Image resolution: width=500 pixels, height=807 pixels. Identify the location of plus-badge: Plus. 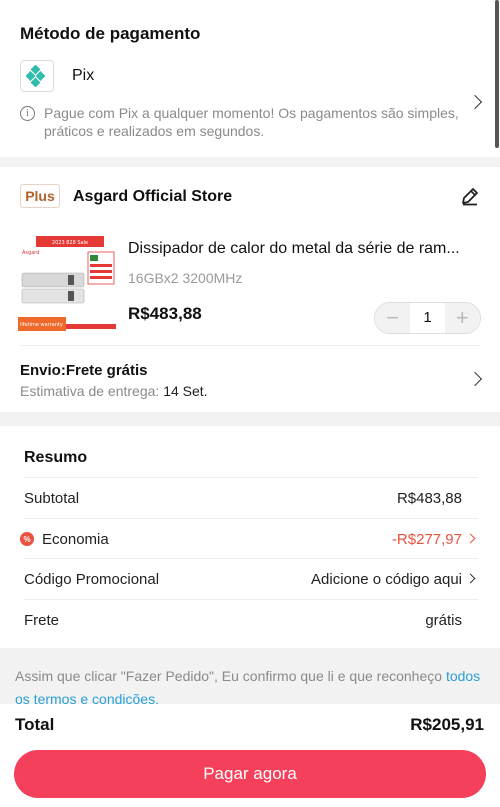
(40, 196).